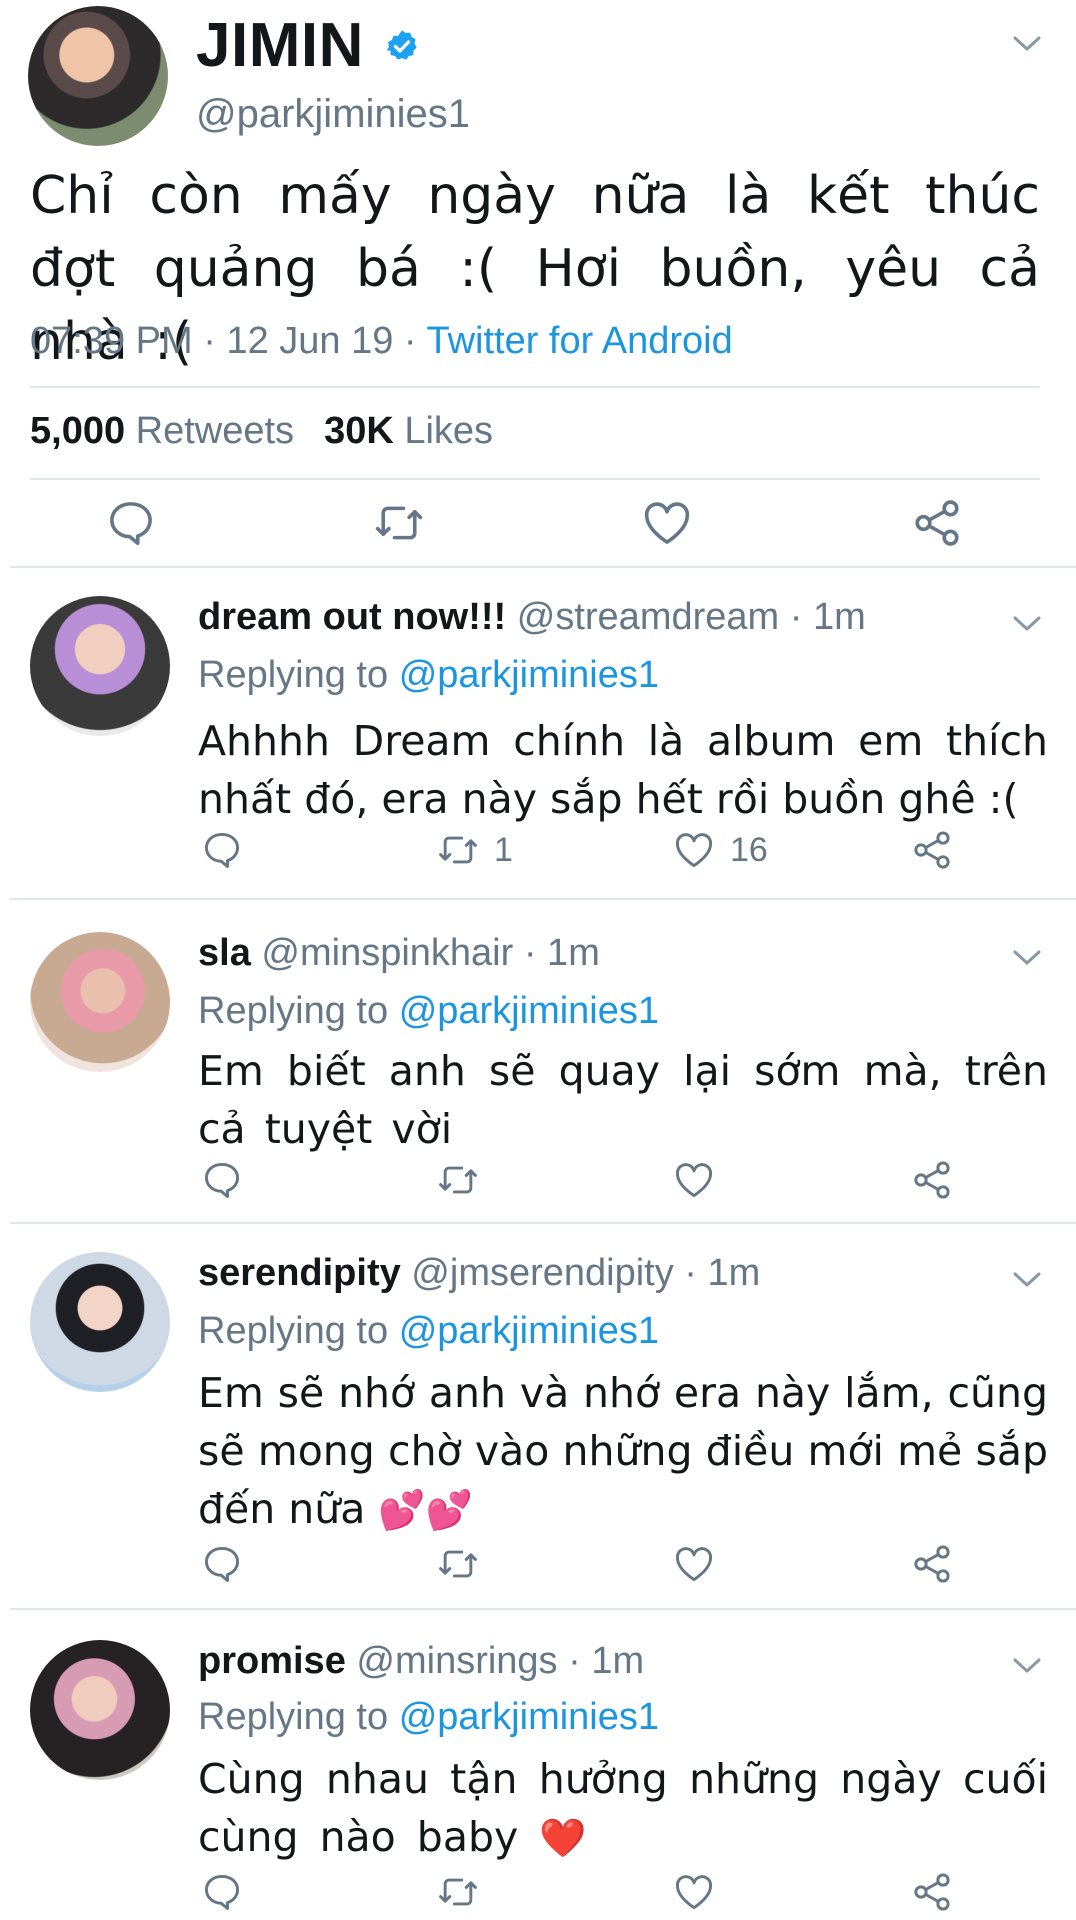 The image size is (1076, 1920). Describe the element at coordinates (456, 1661) in the screenshot. I see `reply-author-handle: @minsrings` at that location.